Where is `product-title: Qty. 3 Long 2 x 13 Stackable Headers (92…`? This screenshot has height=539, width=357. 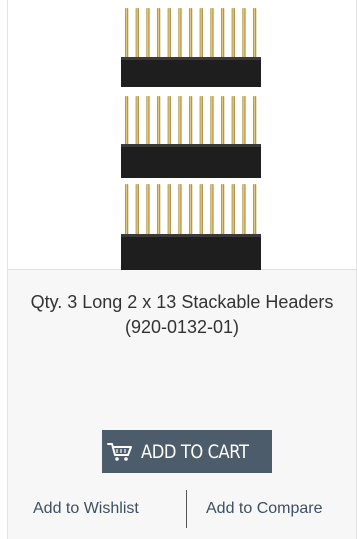 product-title: Qty. 3 Long 2 x 13 Stackable Headers (92… is located at coordinates (182, 315).